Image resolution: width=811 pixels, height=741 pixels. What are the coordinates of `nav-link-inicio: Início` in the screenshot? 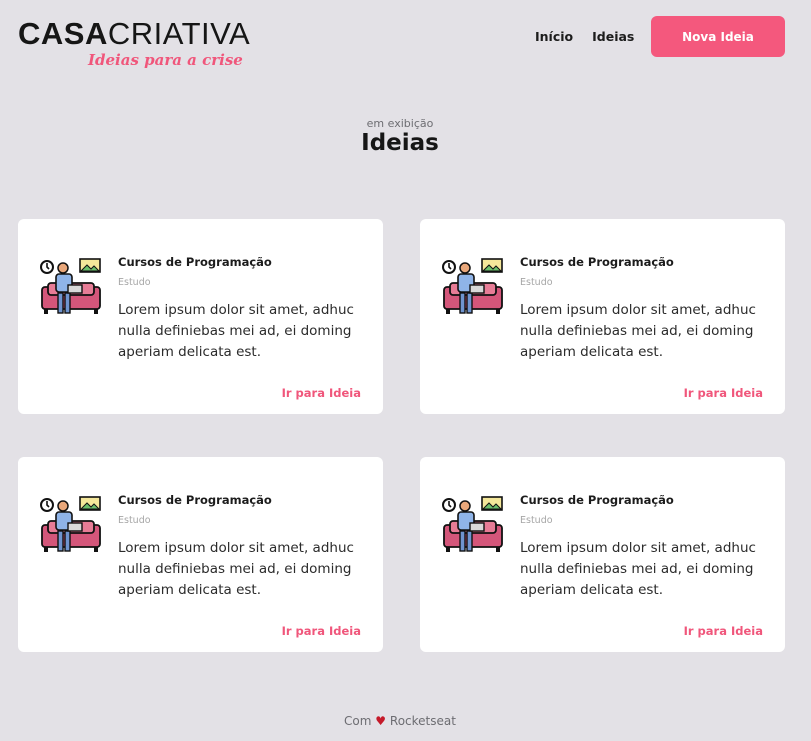 It's located at (554, 36).